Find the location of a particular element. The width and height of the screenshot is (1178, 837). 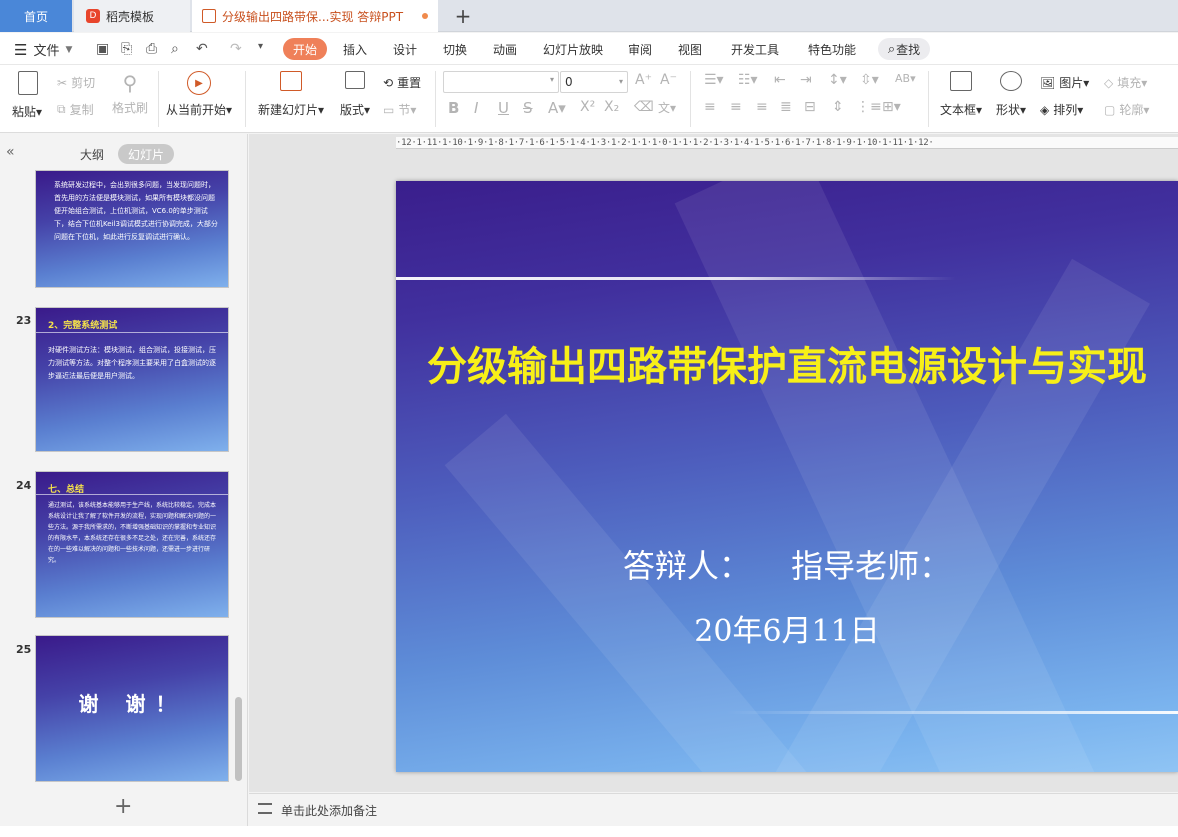

quick-access-more-icon: ▾ is located at coordinates (260, 46).